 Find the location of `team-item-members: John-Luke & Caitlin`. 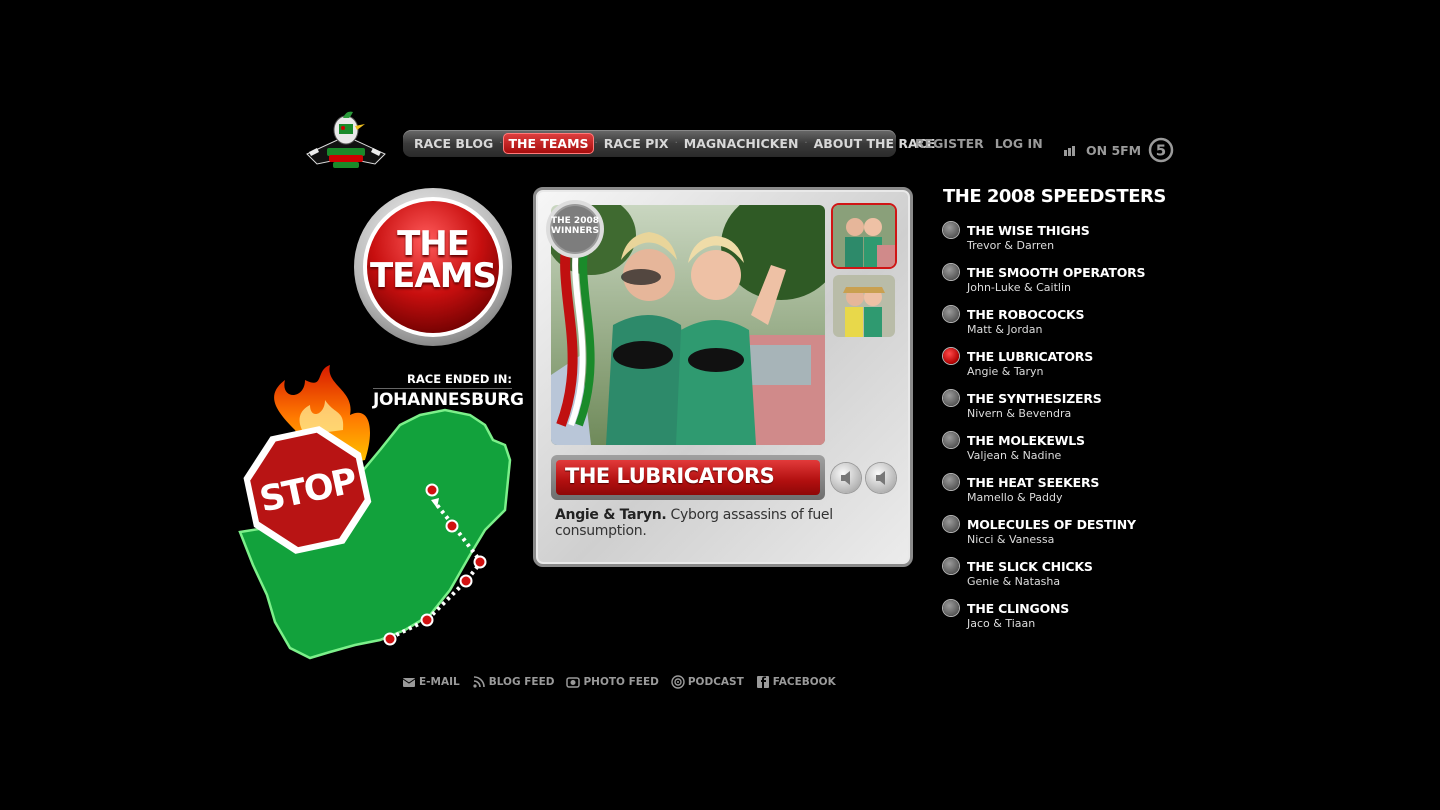

team-item-members: John-Luke & Caitlin is located at coordinates (1019, 287).